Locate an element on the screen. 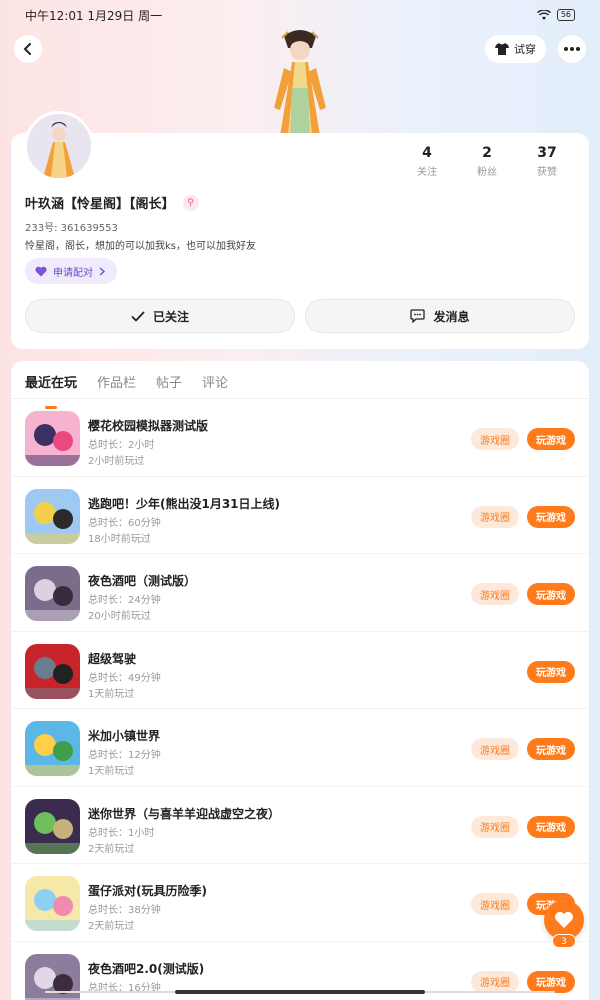 Image resolution: width=600 pixels, height=1000 pixels. user-id: 233号: 361639553 is located at coordinates (71, 228).